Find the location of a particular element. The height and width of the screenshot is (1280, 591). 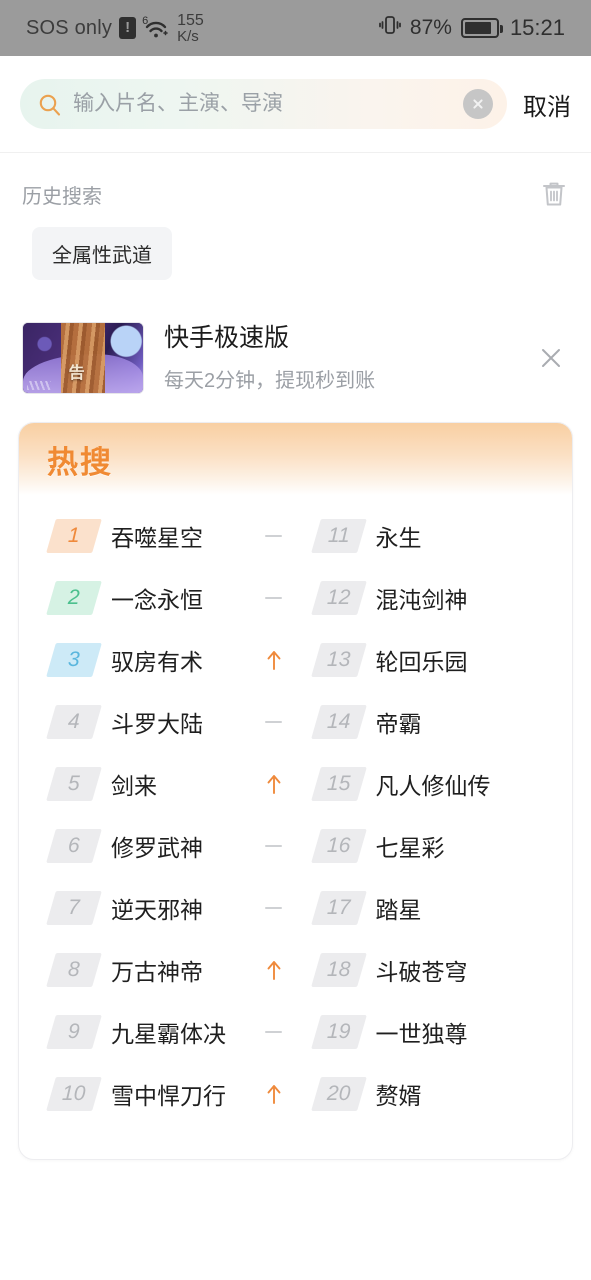

hot-search-row: 19 一世独尊 is located at coordinates (428, 1032).